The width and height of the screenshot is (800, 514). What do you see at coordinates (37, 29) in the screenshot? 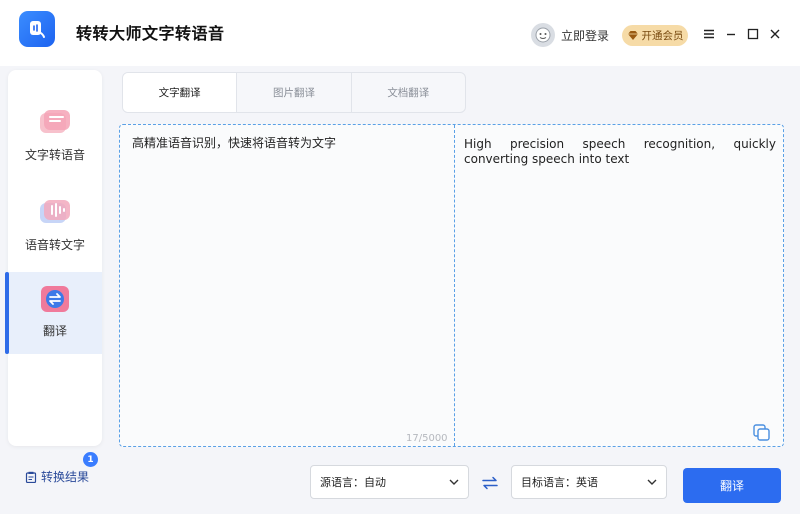
I see `app-logo-icon` at bounding box center [37, 29].